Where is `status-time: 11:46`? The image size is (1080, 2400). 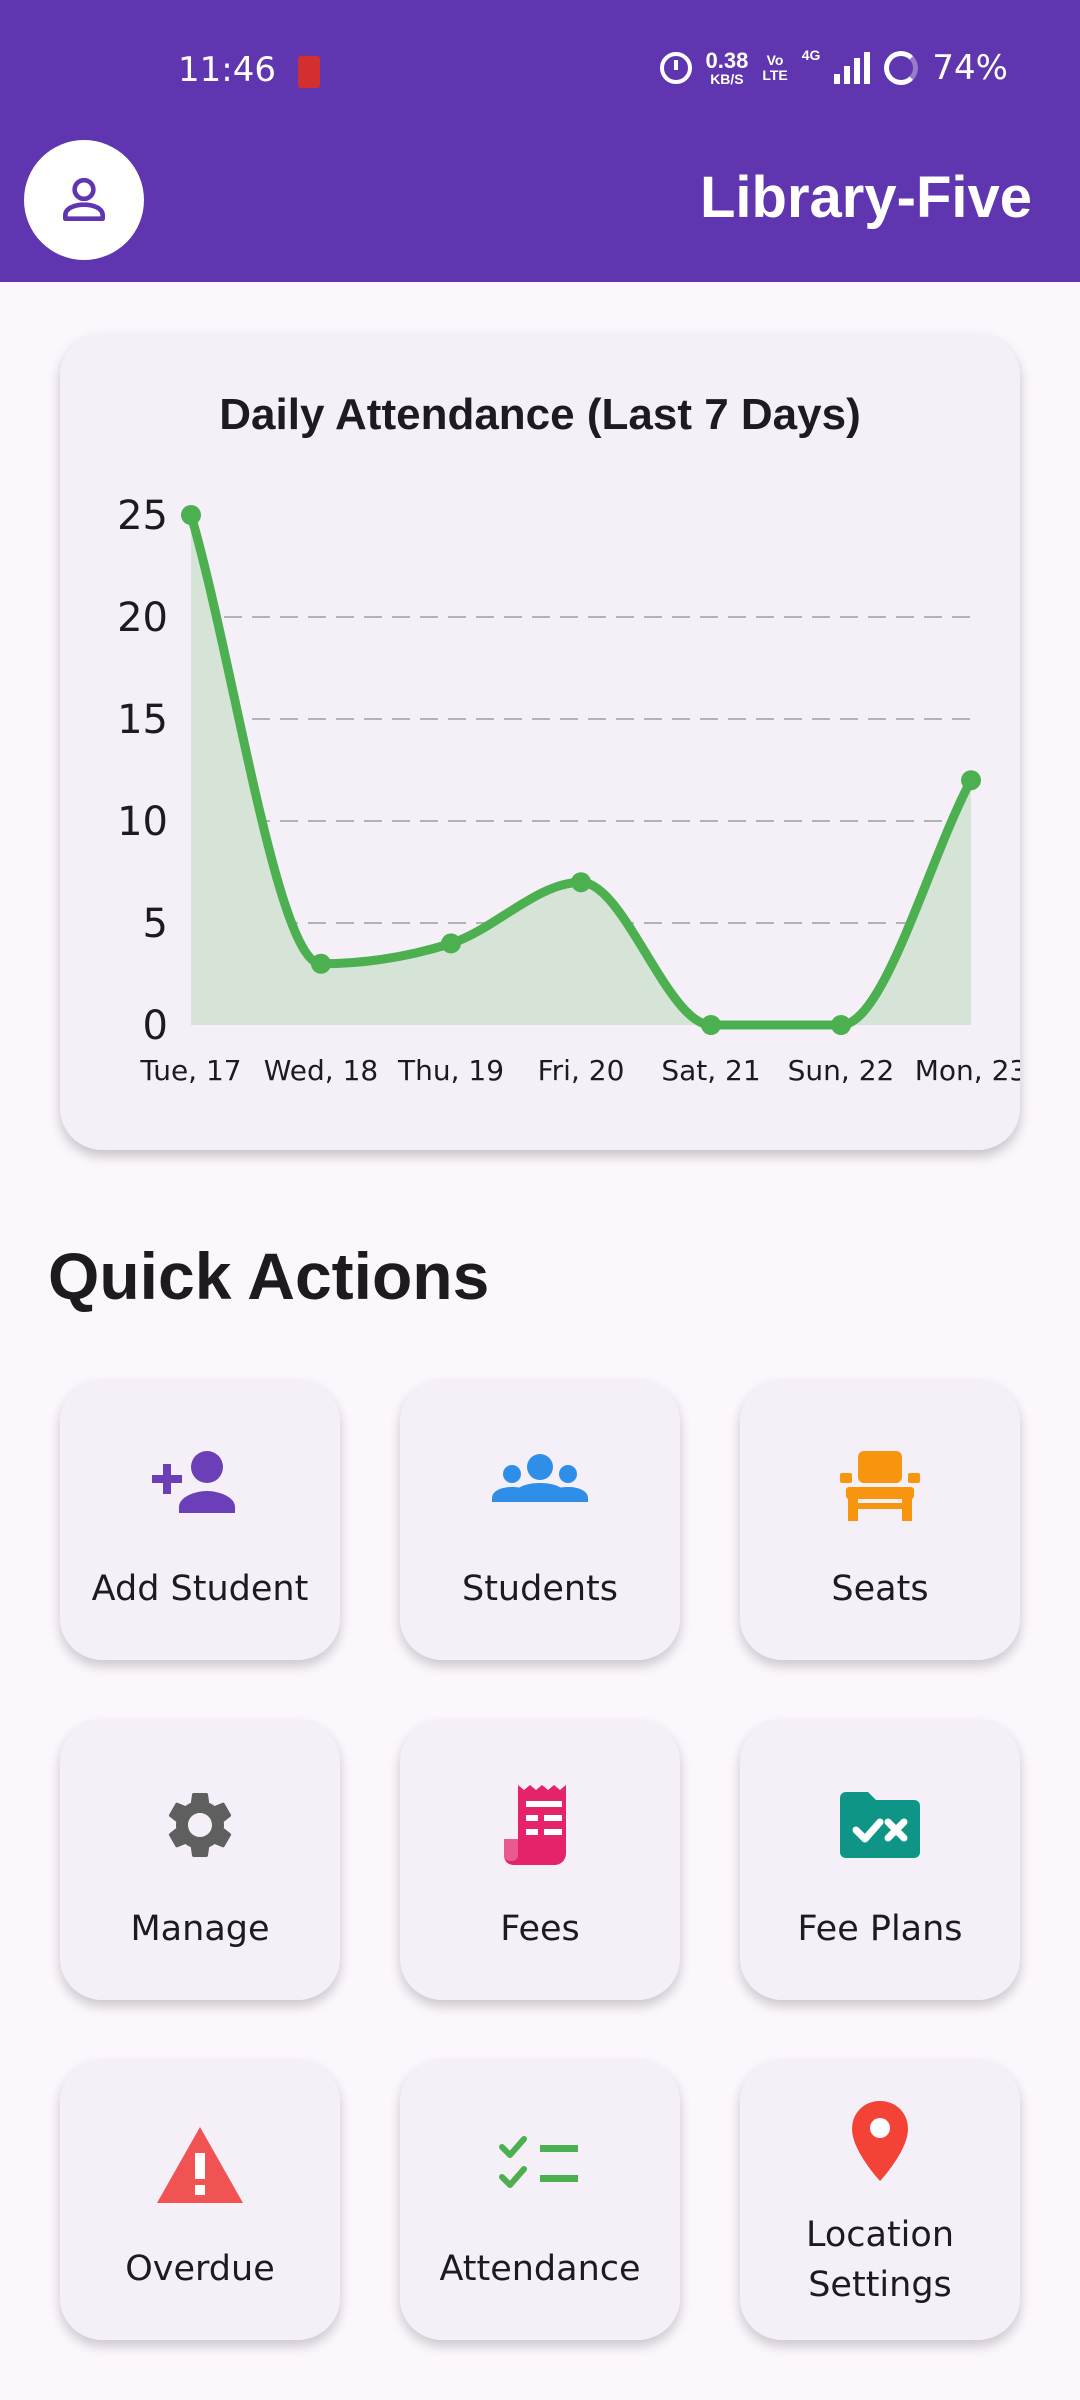 status-time: 11:46 is located at coordinates (227, 70).